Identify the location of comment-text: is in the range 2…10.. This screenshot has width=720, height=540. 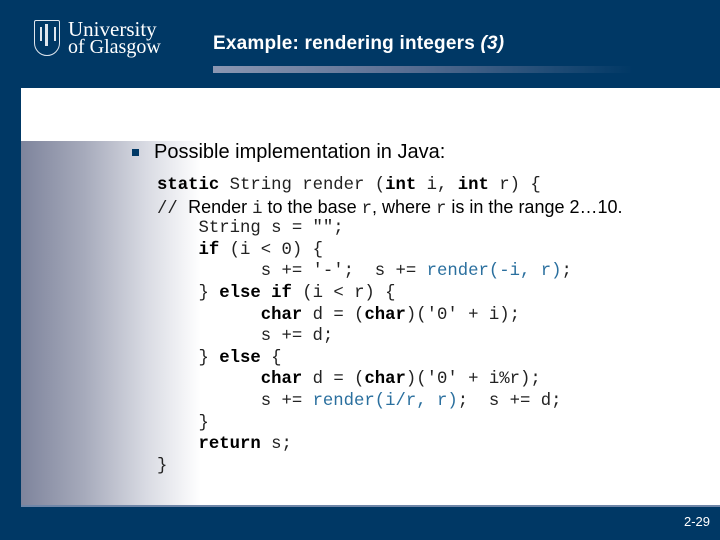
(534, 206).